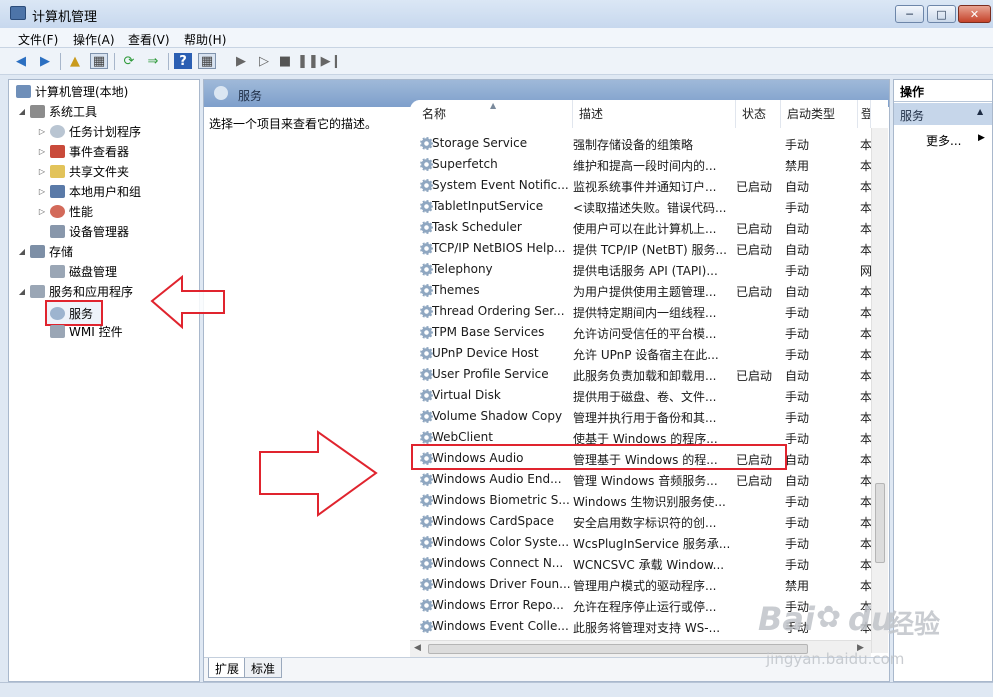 Image resolution: width=993 pixels, height=697 pixels. What do you see at coordinates (99, 231) in the screenshot?
I see `tree-item-label: 设备管理器` at bounding box center [99, 231].